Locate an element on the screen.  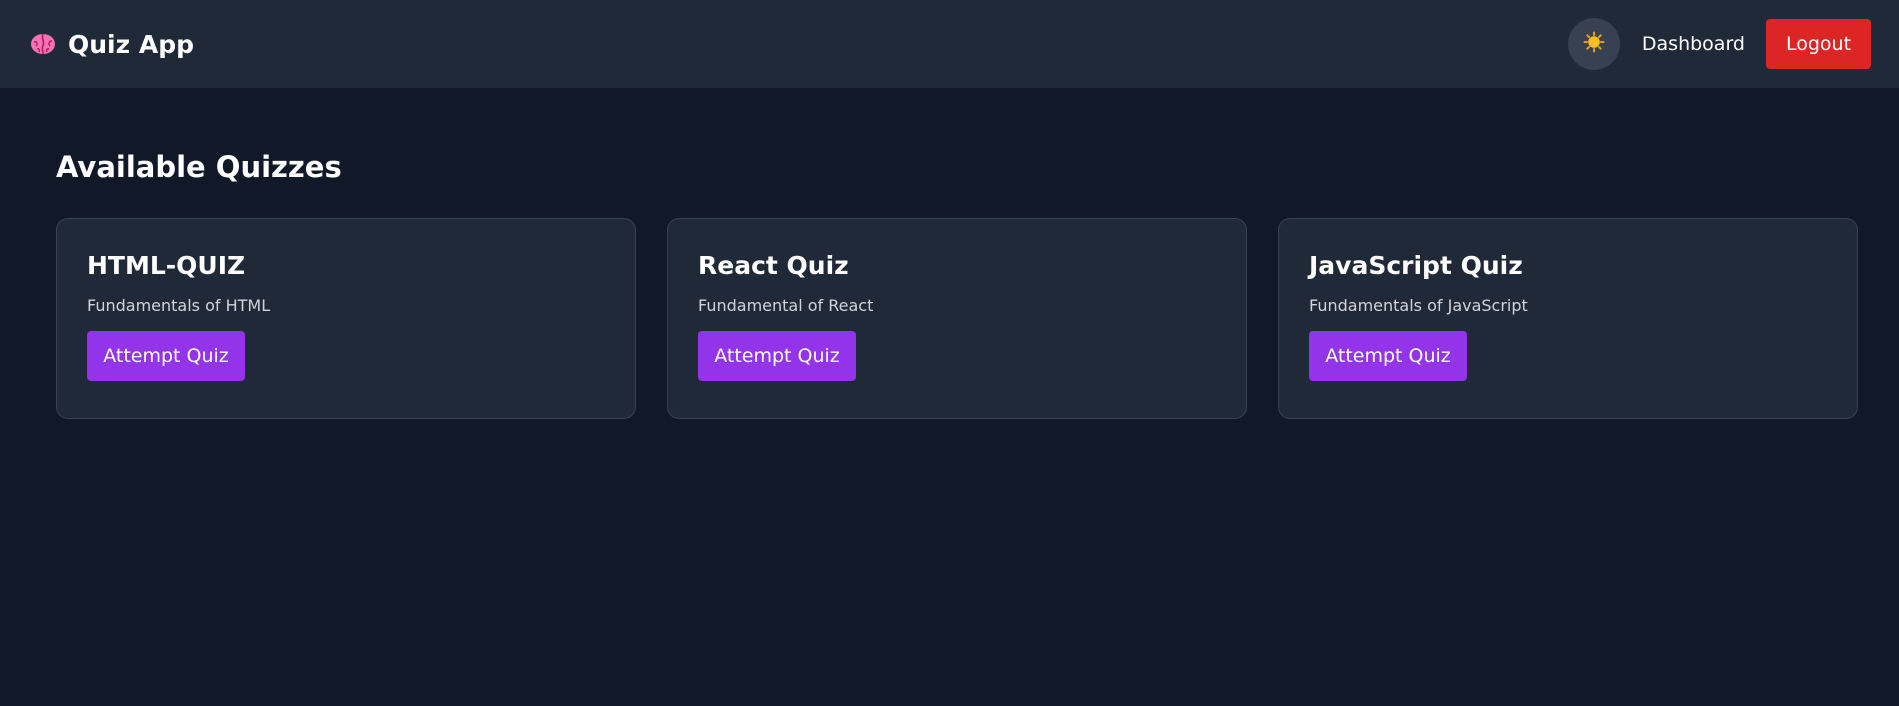
theme-toggle-button is located at coordinates (1593, 44).